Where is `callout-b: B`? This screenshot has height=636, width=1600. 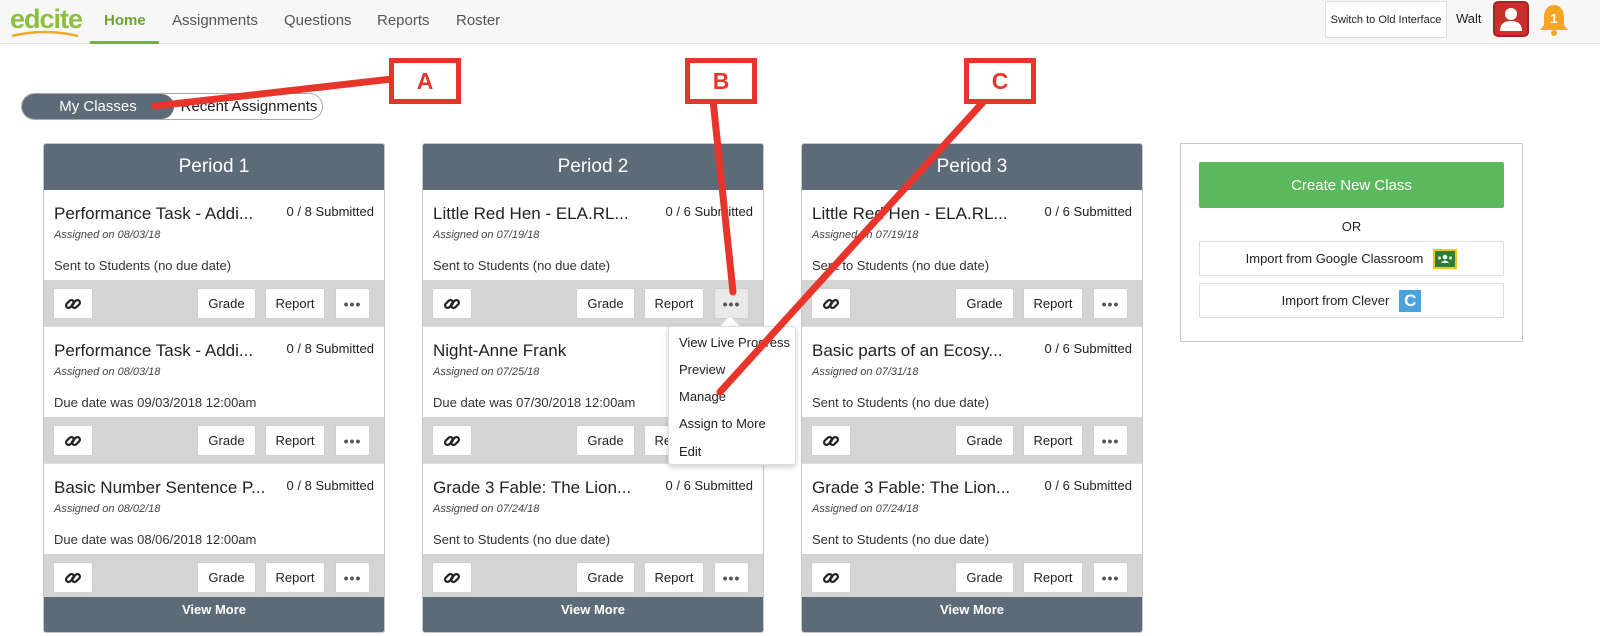
callout-b: B is located at coordinates (721, 81).